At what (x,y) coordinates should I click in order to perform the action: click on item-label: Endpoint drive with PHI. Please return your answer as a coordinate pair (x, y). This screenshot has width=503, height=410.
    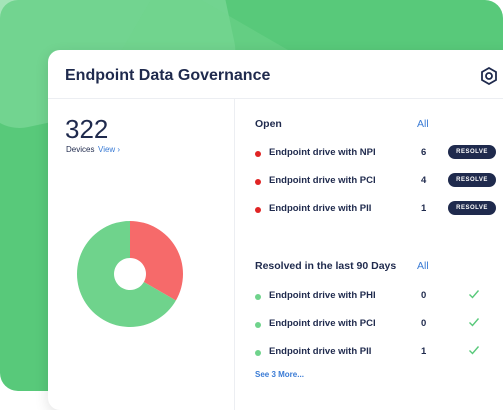
    Looking at the image, I should click on (322, 295).